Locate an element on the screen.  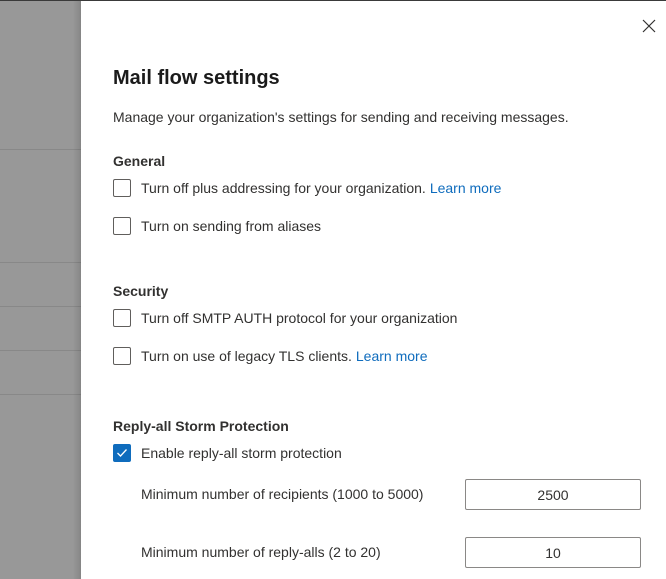
legacy-tls-label: Turn on use of legacy TLS clients. is located at coordinates (246, 356).